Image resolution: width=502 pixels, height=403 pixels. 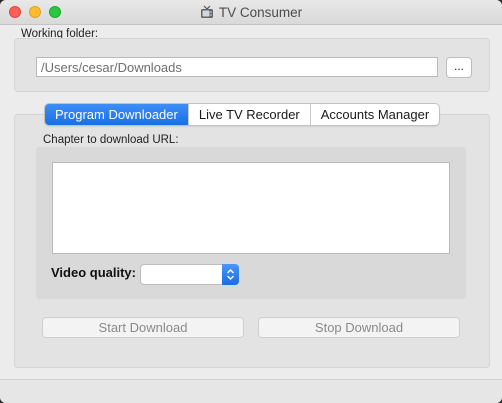 I want to click on stop-download-button: Stop Download, so click(x=359, y=327).